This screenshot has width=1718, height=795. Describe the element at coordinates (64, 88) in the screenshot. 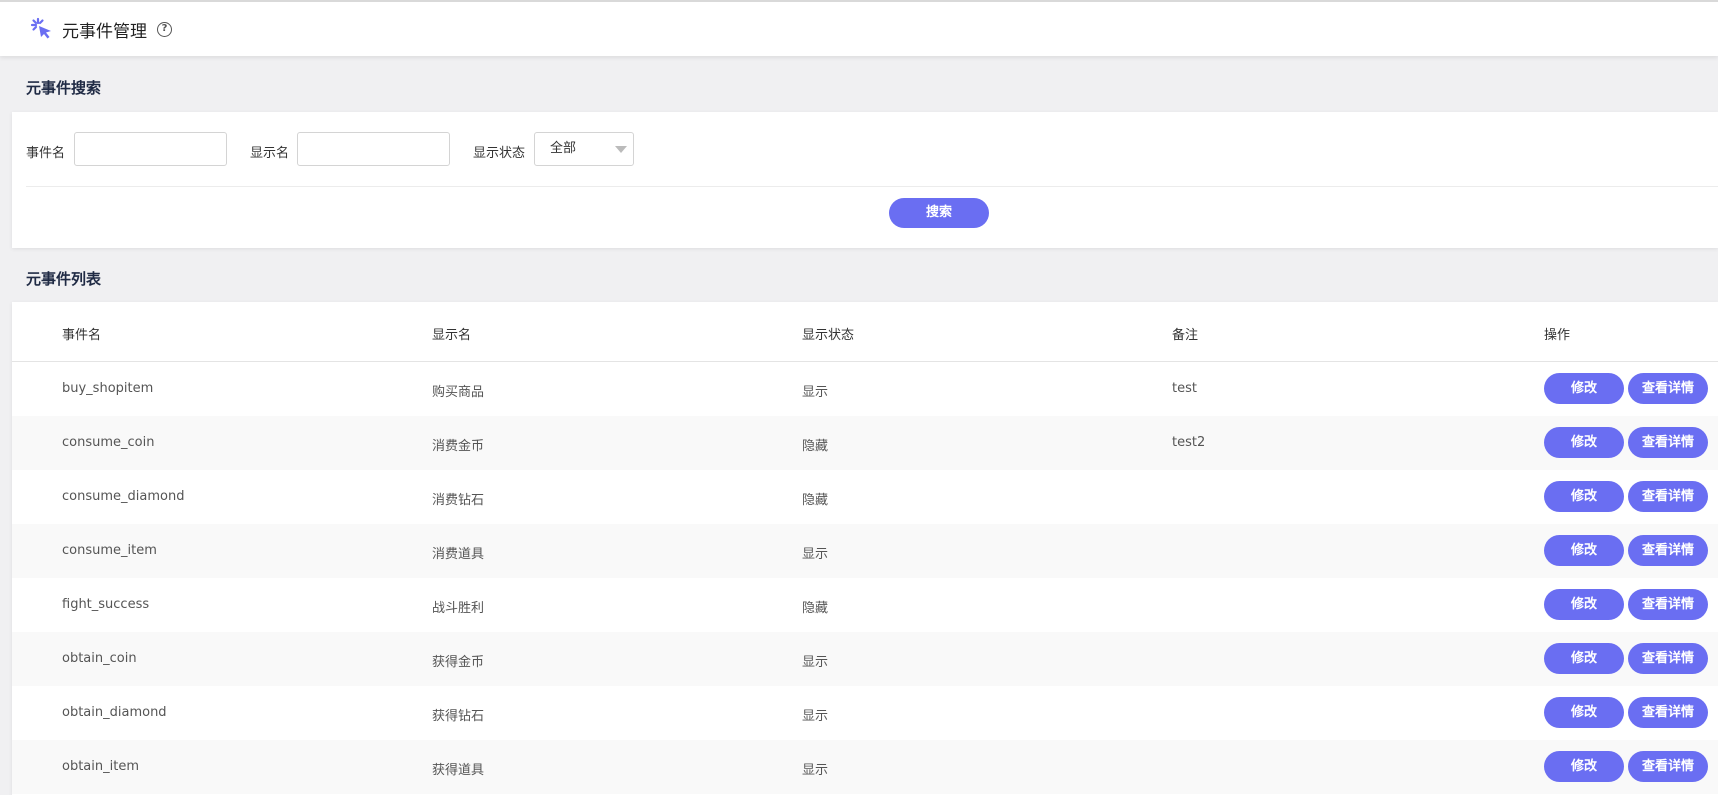

I see `search-section-title: 元事件搜索` at that location.